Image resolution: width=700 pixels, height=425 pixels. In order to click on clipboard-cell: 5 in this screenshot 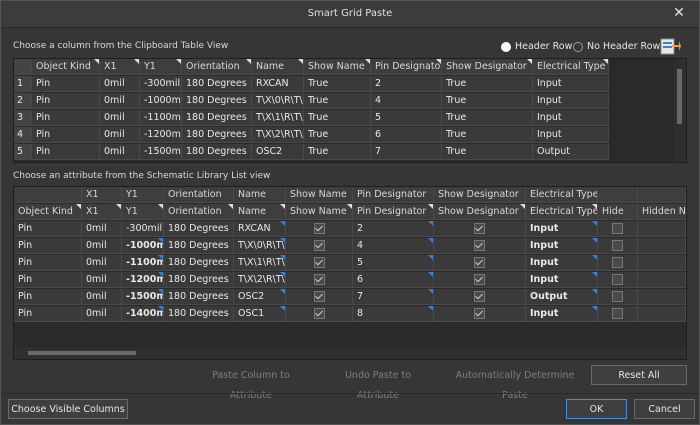, I will do `click(406, 118)`.